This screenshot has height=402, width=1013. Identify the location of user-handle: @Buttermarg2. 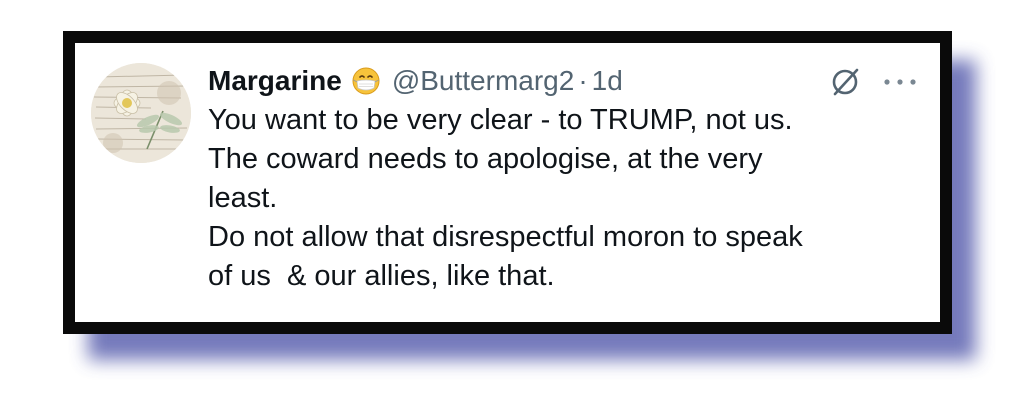
(483, 81).